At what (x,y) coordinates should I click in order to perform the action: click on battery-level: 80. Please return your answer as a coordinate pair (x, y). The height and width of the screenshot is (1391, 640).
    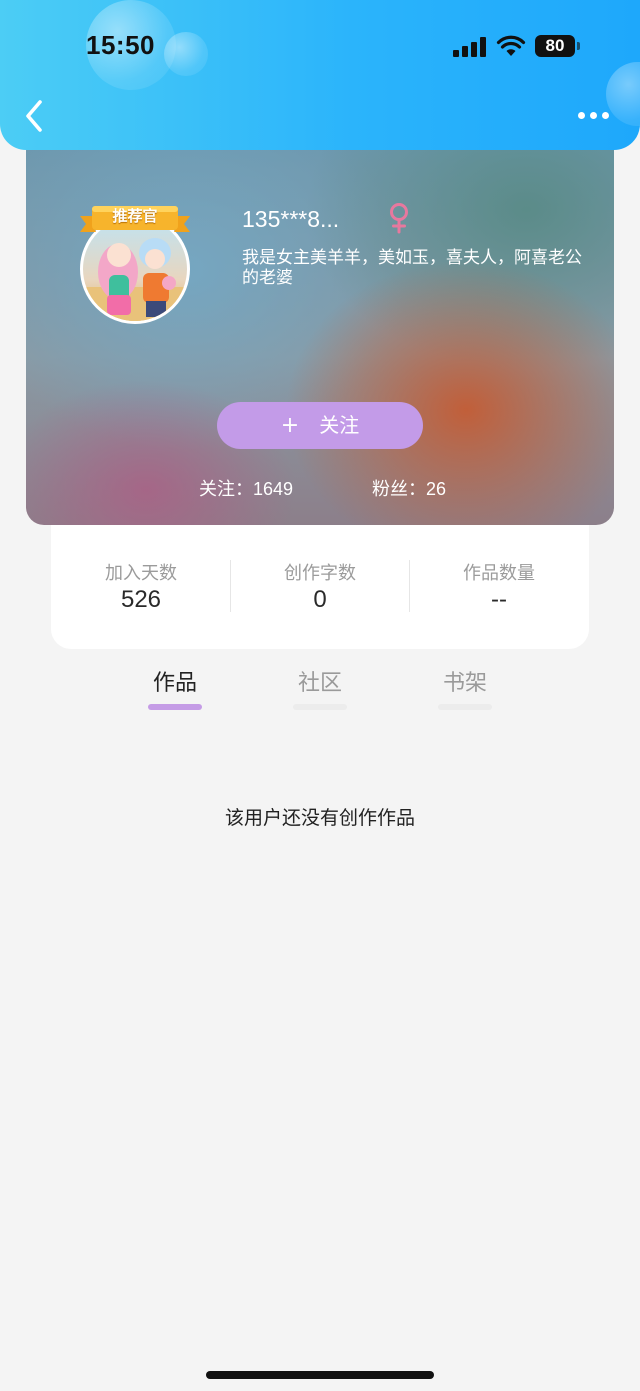
    Looking at the image, I should click on (555, 46).